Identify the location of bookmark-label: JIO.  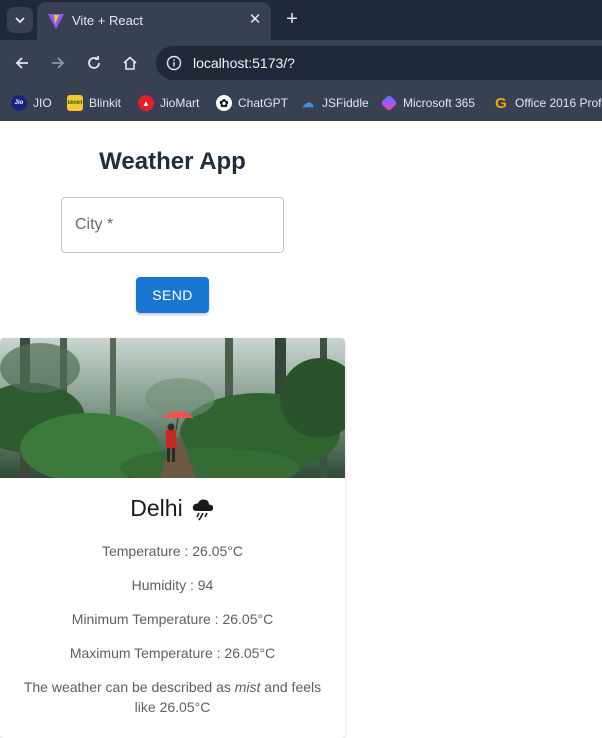
(42, 103).